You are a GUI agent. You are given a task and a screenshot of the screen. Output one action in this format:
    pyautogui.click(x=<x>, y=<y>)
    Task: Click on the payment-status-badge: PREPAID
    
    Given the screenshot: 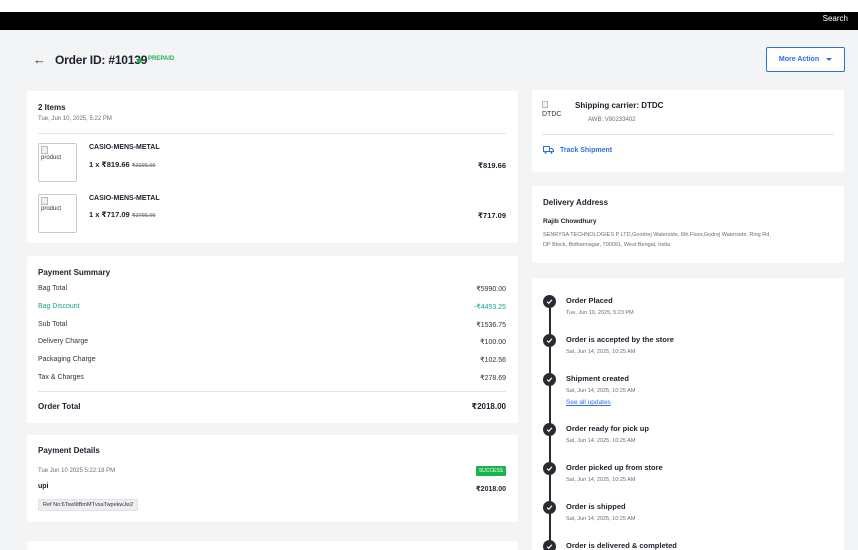 What is the action you would take?
    pyautogui.click(x=161, y=59)
    